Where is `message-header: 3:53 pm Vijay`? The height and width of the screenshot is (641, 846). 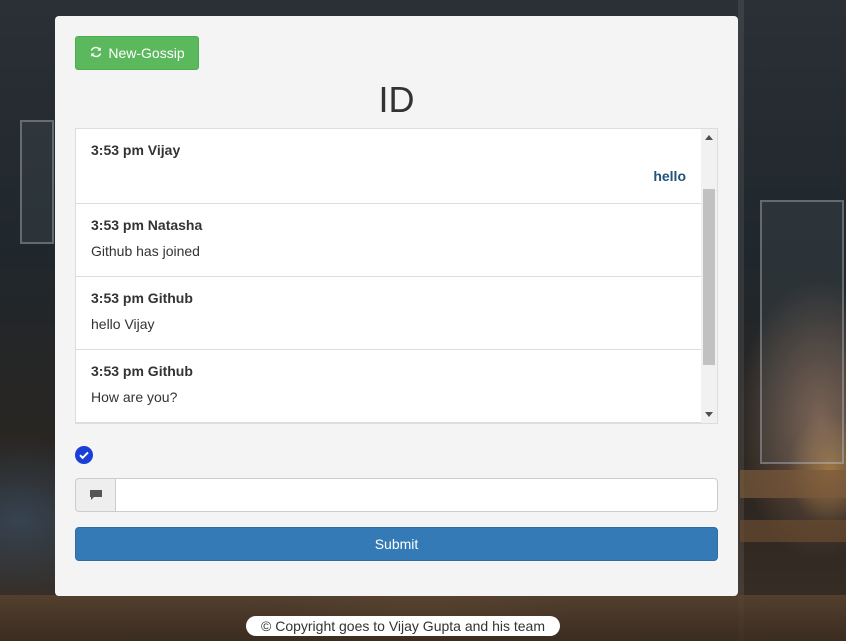
message-header: 3:53 pm Vijay is located at coordinates (136, 150).